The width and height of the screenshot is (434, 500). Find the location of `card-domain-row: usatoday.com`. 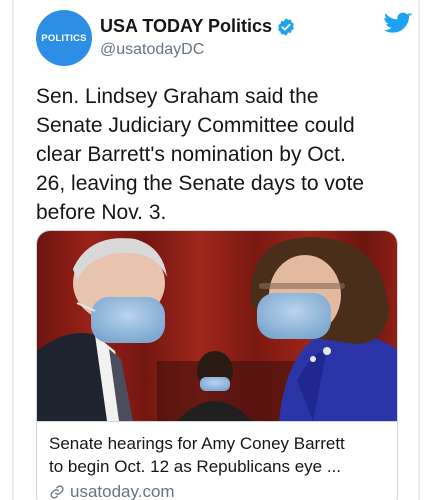

card-domain-row: usatoday.com is located at coordinates (218, 491).